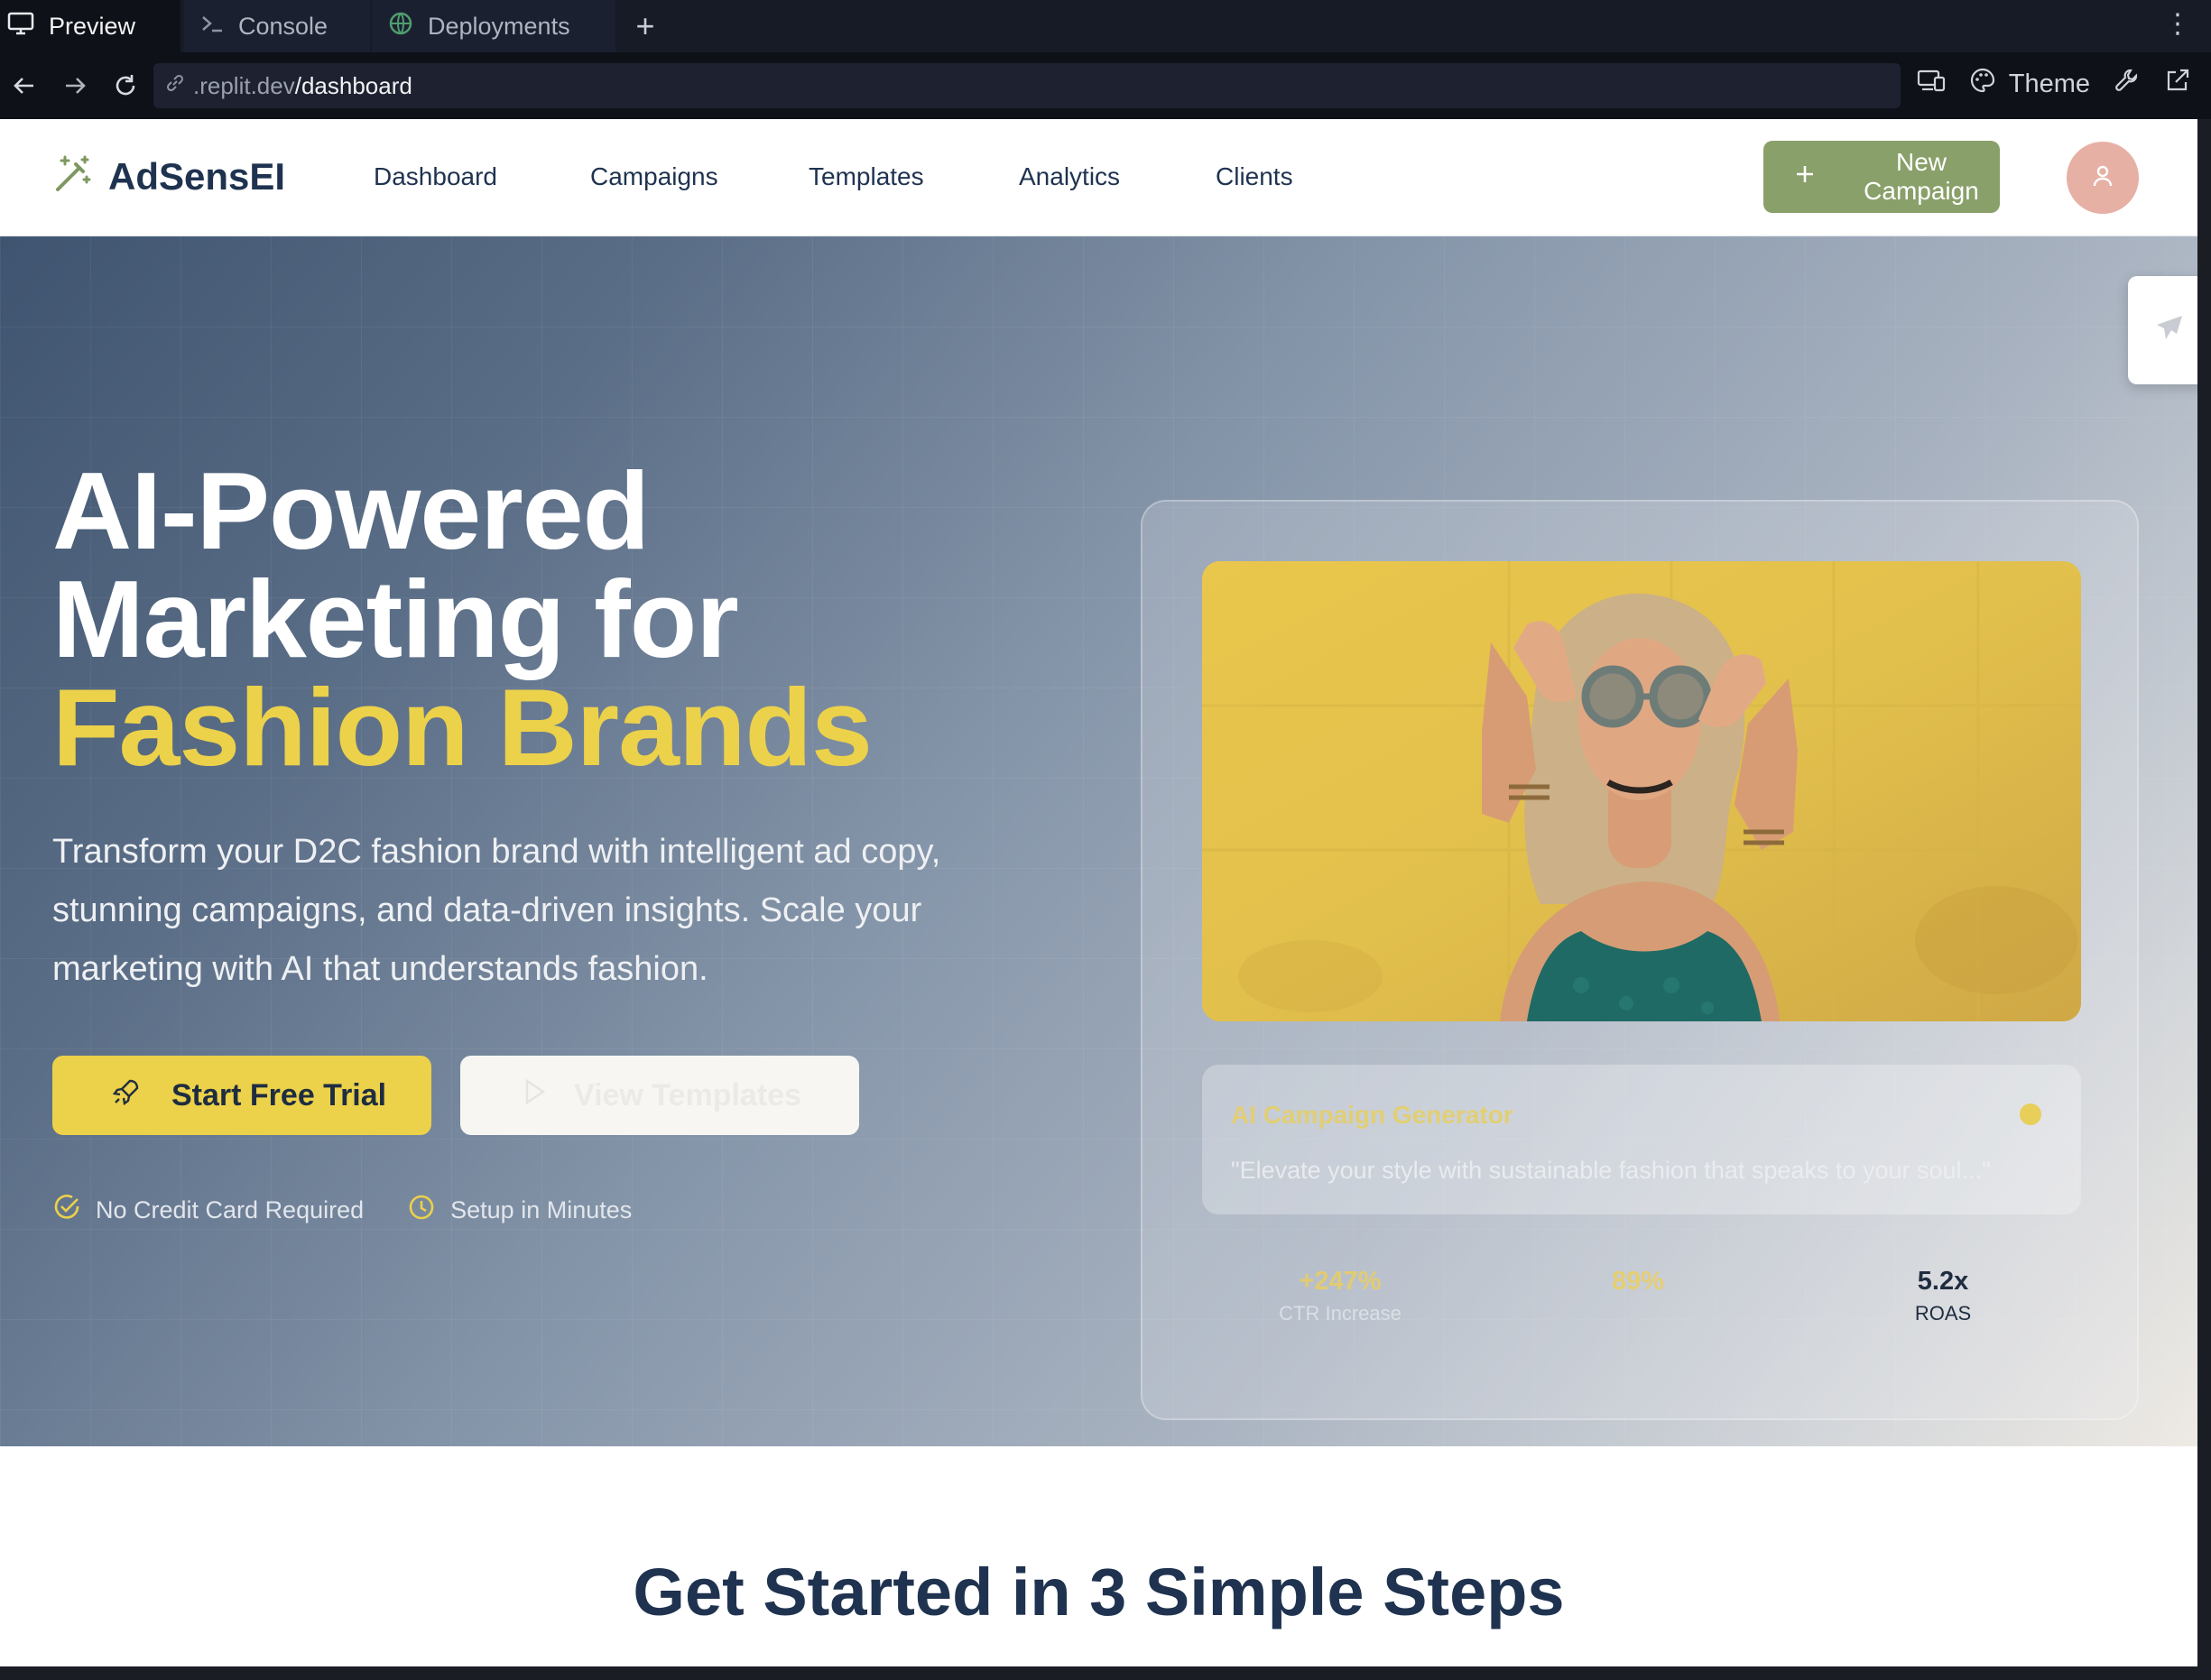 This screenshot has width=2211, height=1680. Describe the element at coordinates (231, 1209) in the screenshot. I see `perk-label: No Credit Card Required` at that location.